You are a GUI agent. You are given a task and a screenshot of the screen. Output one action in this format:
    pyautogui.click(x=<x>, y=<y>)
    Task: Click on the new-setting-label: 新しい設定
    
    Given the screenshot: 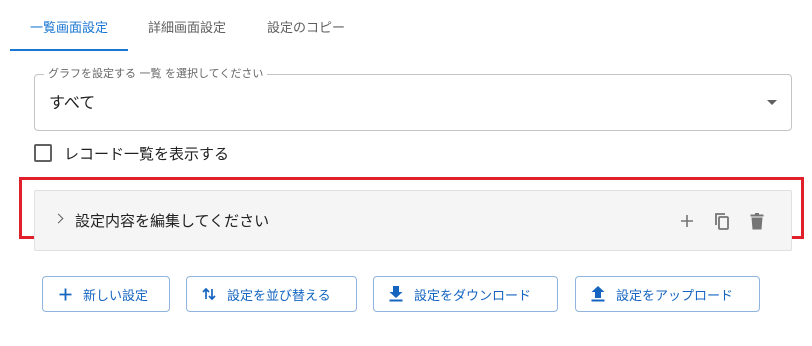 What is the action you would take?
    pyautogui.click(x=116, y=296)
    